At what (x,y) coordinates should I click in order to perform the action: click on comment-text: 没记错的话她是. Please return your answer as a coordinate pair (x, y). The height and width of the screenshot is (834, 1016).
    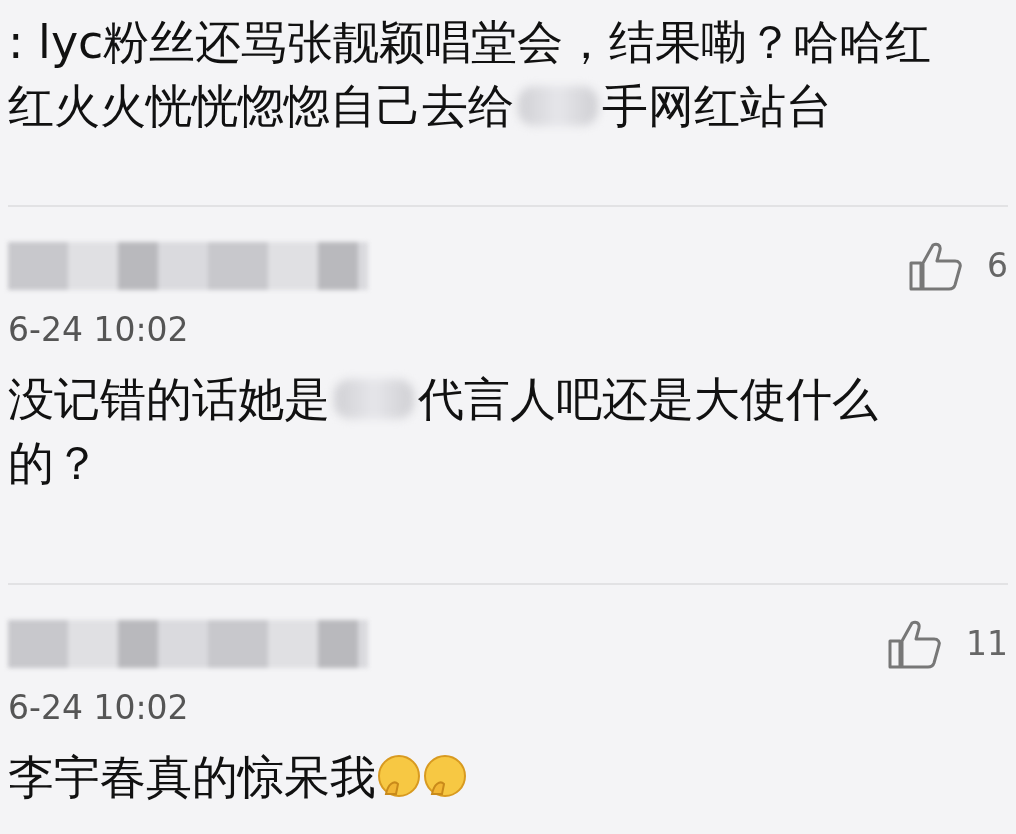
    Looking at the image, I should click on (169, 399).